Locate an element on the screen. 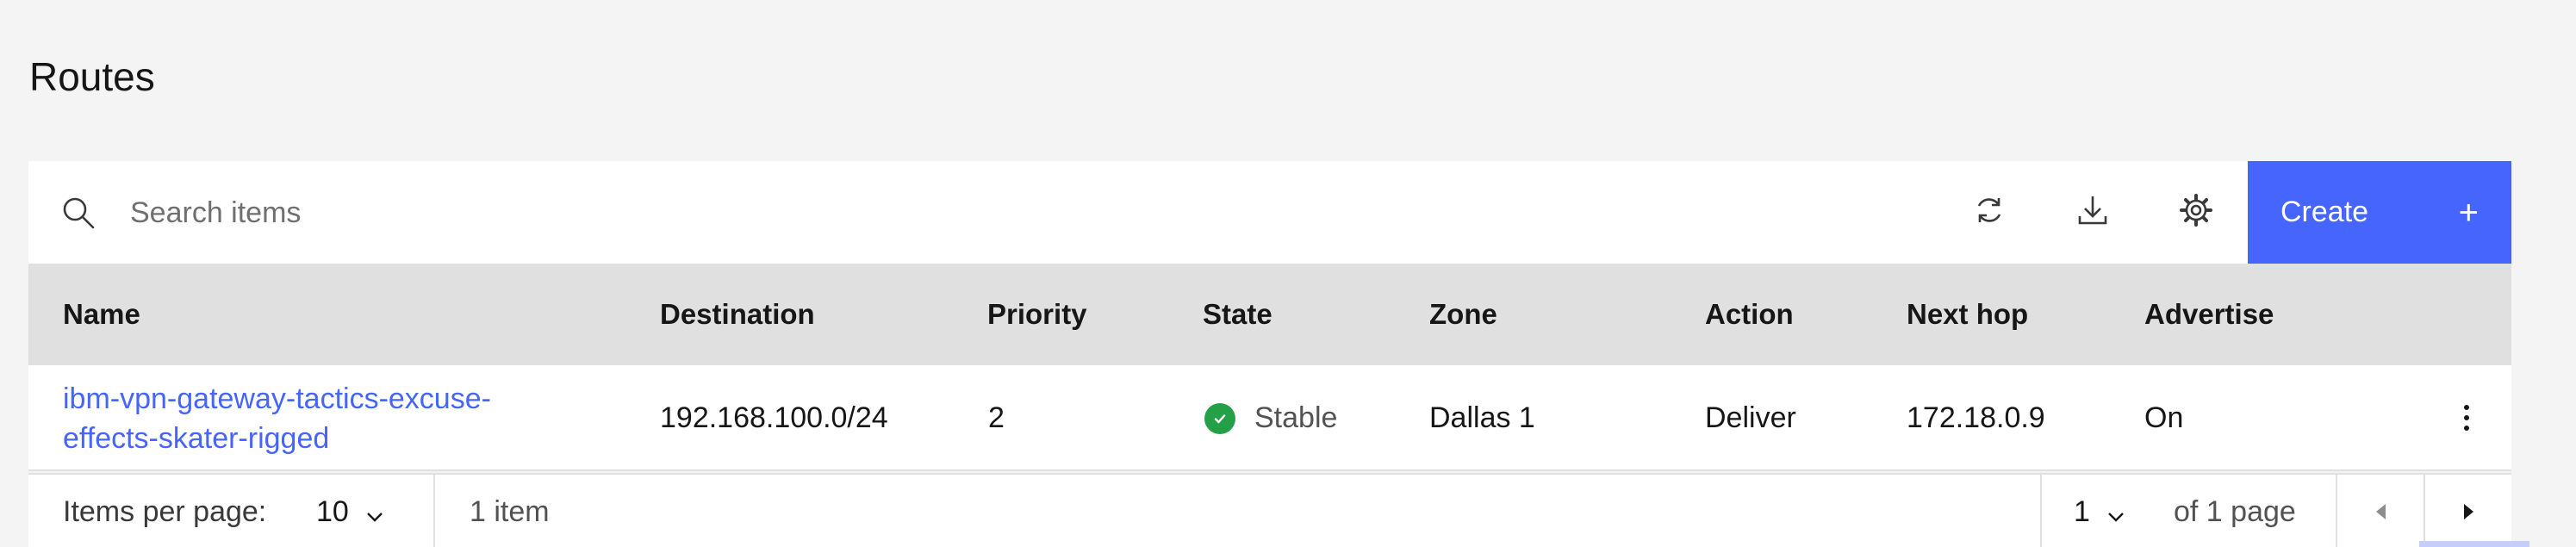 This screenshot has width=2576, height=547. cell-priority: 2 is located at coordinates (997, 417).